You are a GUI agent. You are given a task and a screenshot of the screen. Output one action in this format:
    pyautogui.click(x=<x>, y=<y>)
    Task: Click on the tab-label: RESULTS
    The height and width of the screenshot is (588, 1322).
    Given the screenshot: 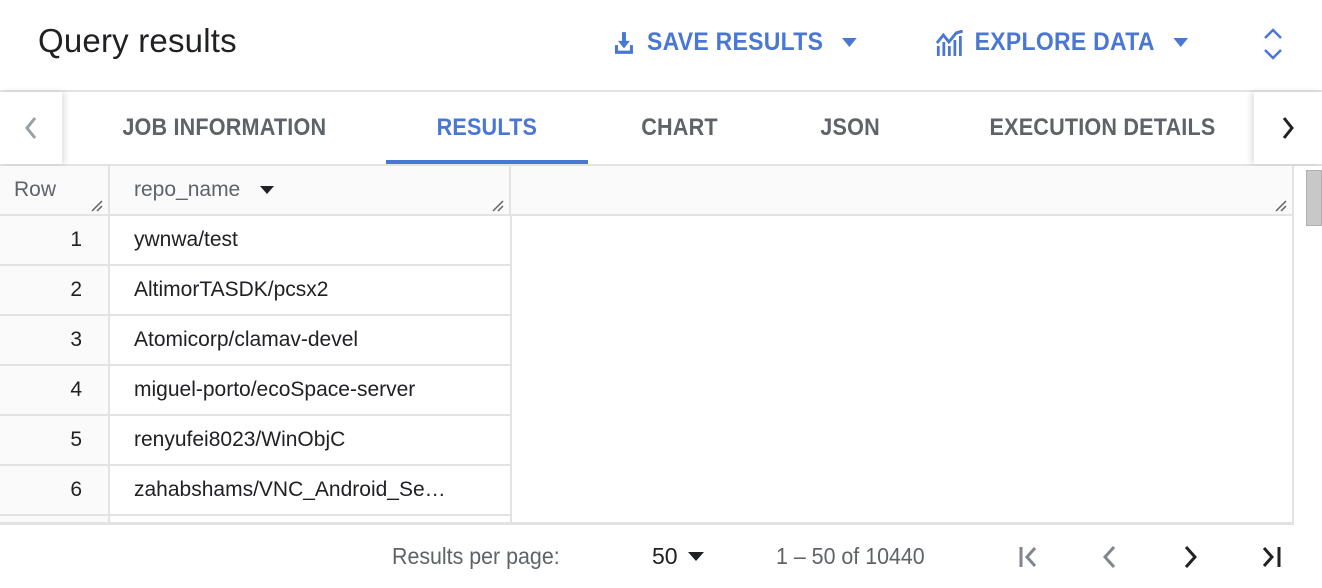 What is the action you would take?
    pyautogui.click(x=487, y=127)
    